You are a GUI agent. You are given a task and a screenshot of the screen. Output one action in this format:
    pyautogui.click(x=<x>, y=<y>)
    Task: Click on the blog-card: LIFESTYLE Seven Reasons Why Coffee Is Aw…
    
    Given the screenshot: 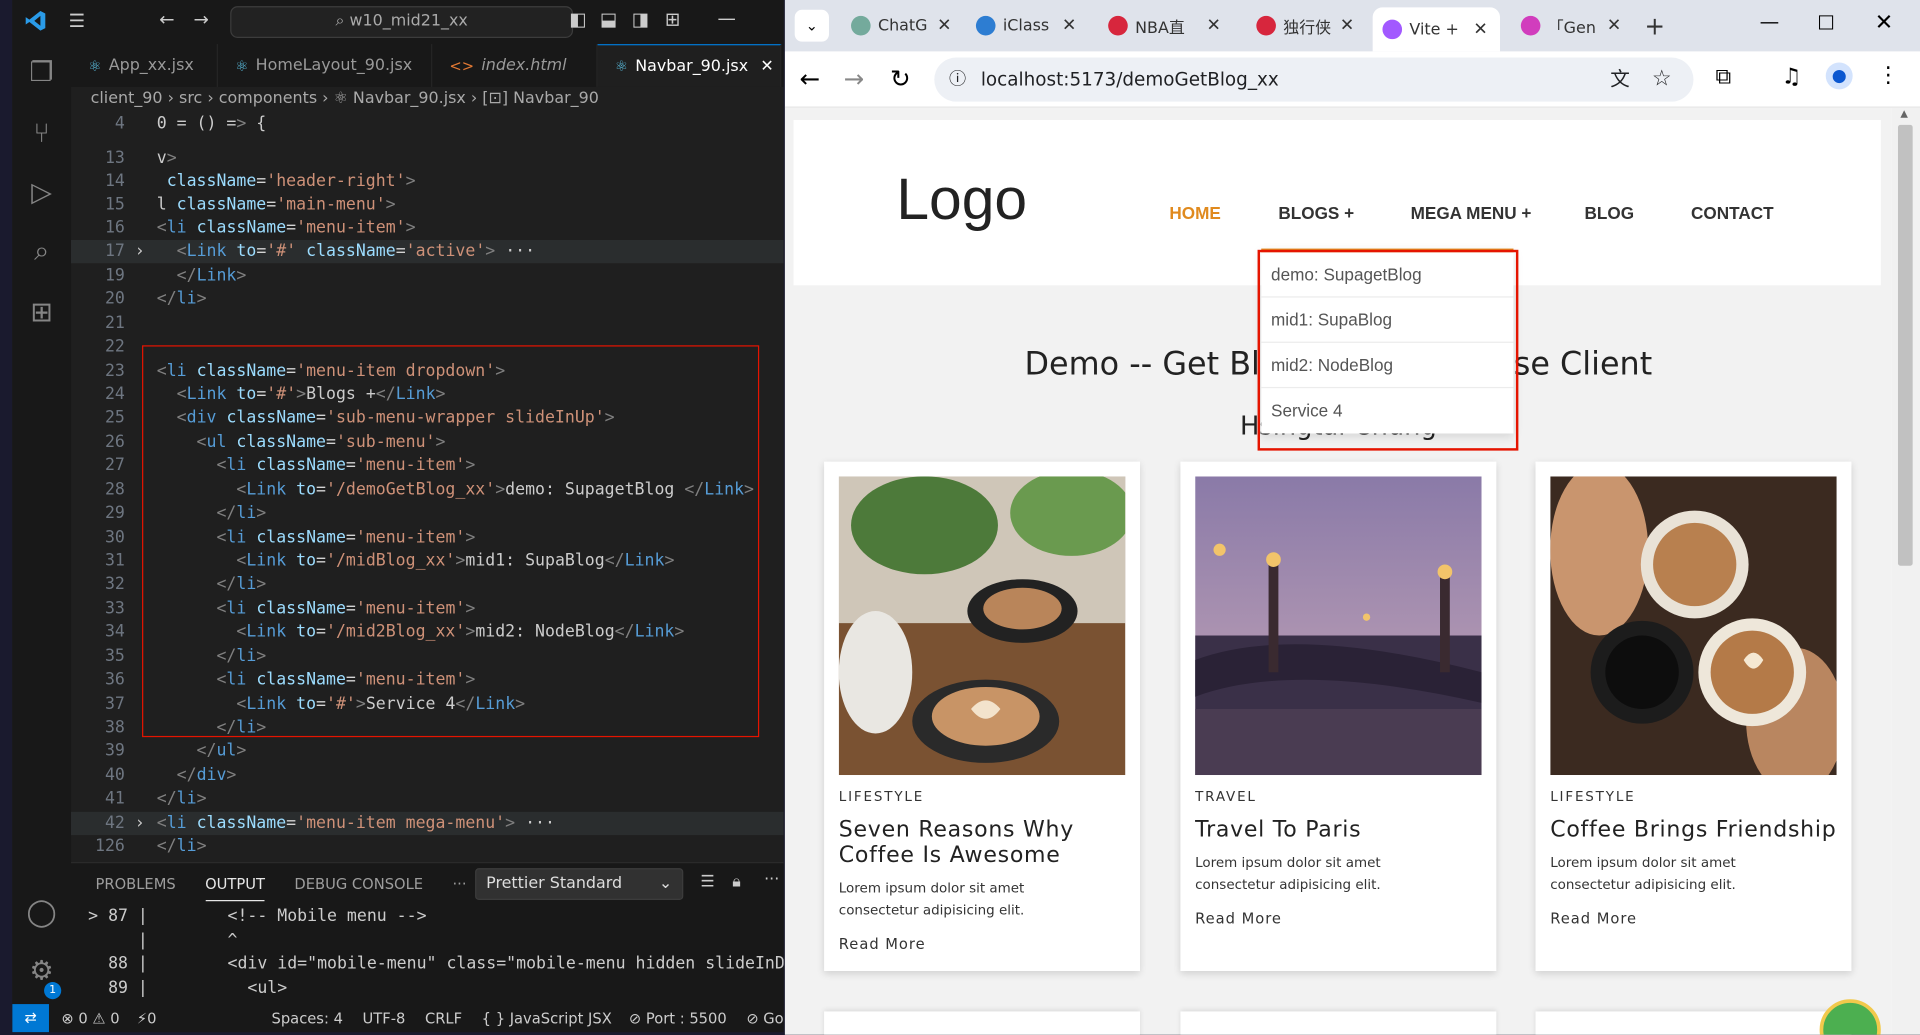 What is the action you would take?
    pyautogui.click(x=982, y=716)
    